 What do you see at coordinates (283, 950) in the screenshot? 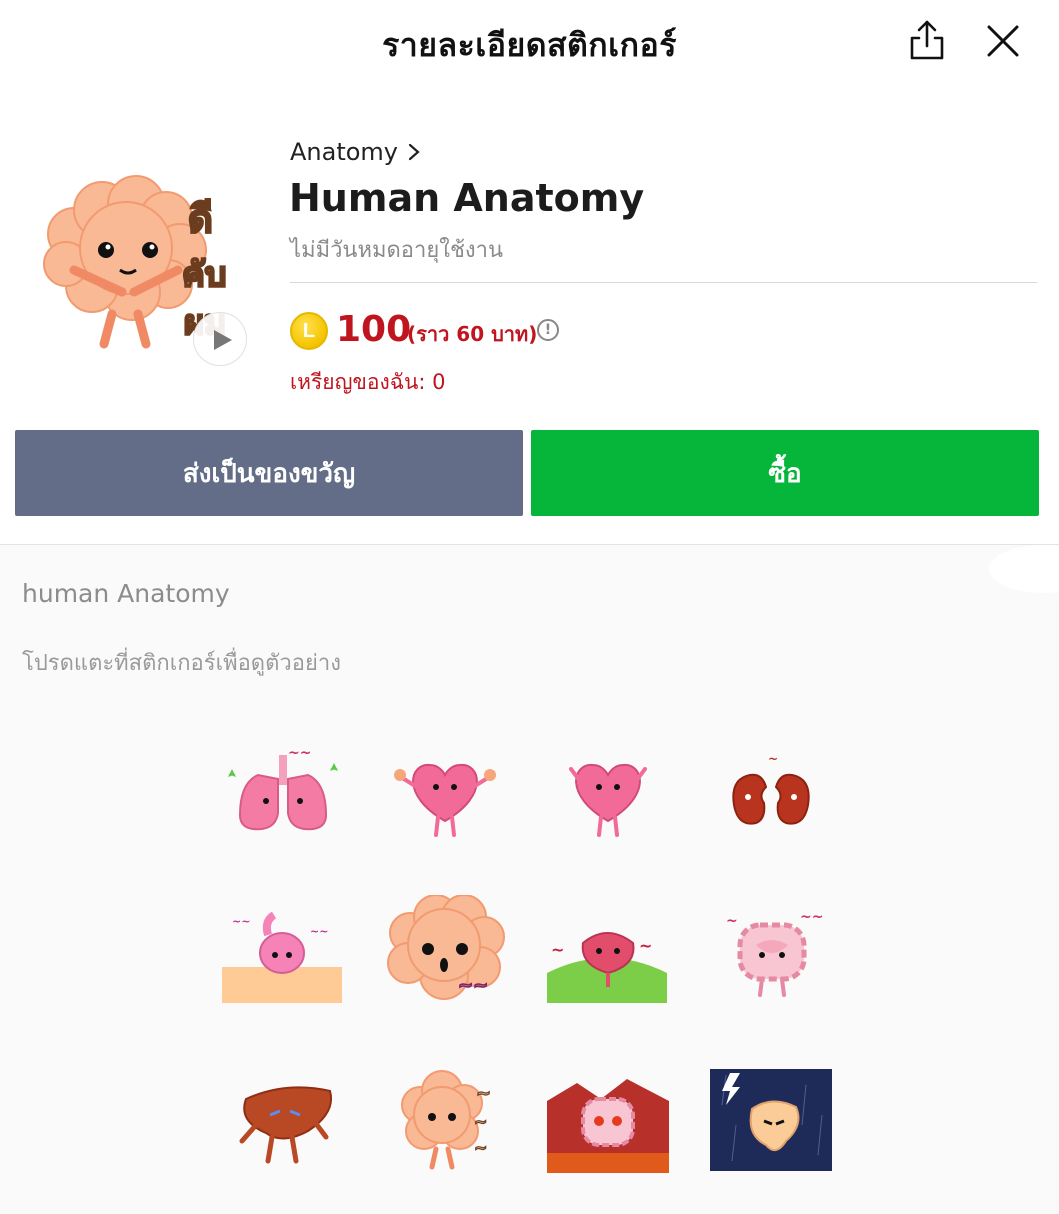
I see `stomach-peek-sticker: ~~ ~~` at bounding box center [283, 950].